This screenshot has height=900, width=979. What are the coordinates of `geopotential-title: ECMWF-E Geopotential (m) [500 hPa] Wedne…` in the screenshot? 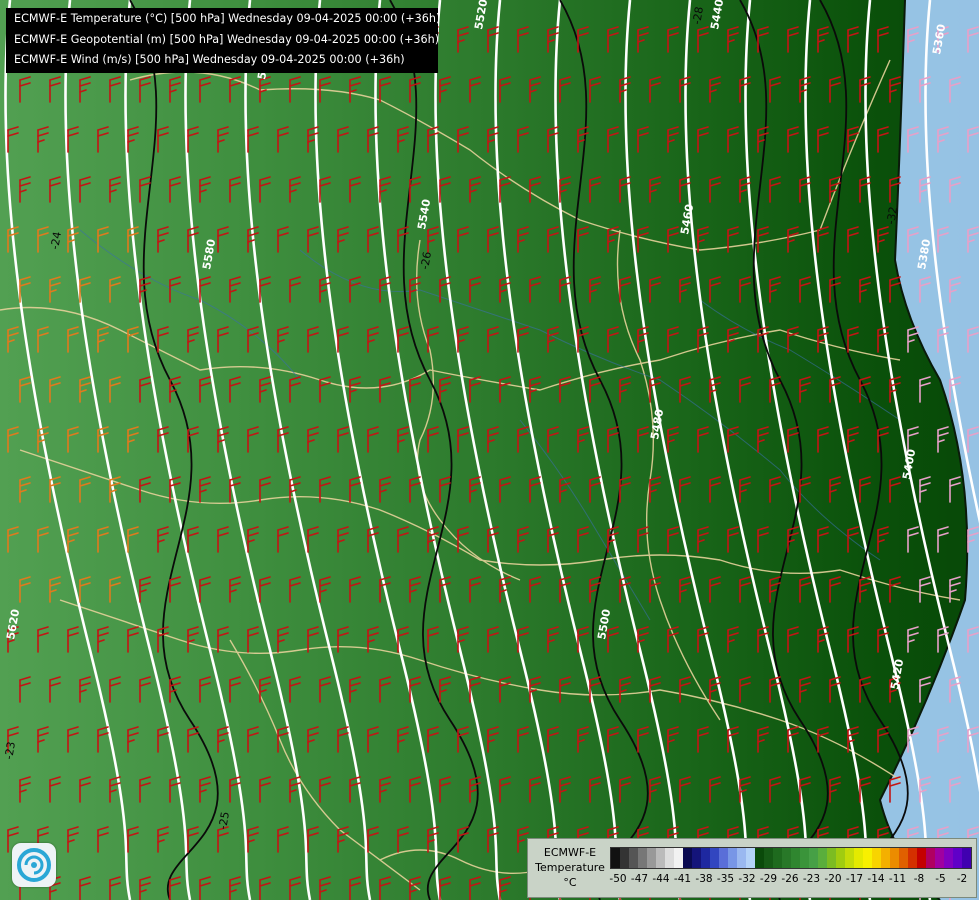 It's located at (227, 39).